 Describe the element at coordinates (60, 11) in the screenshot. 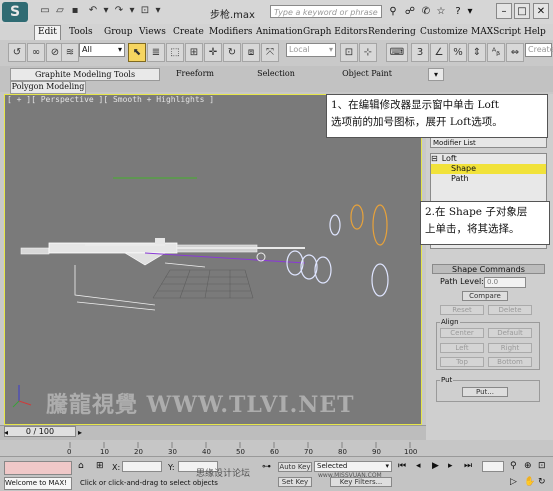

I see `open-folder-icon: ▱` at that location.